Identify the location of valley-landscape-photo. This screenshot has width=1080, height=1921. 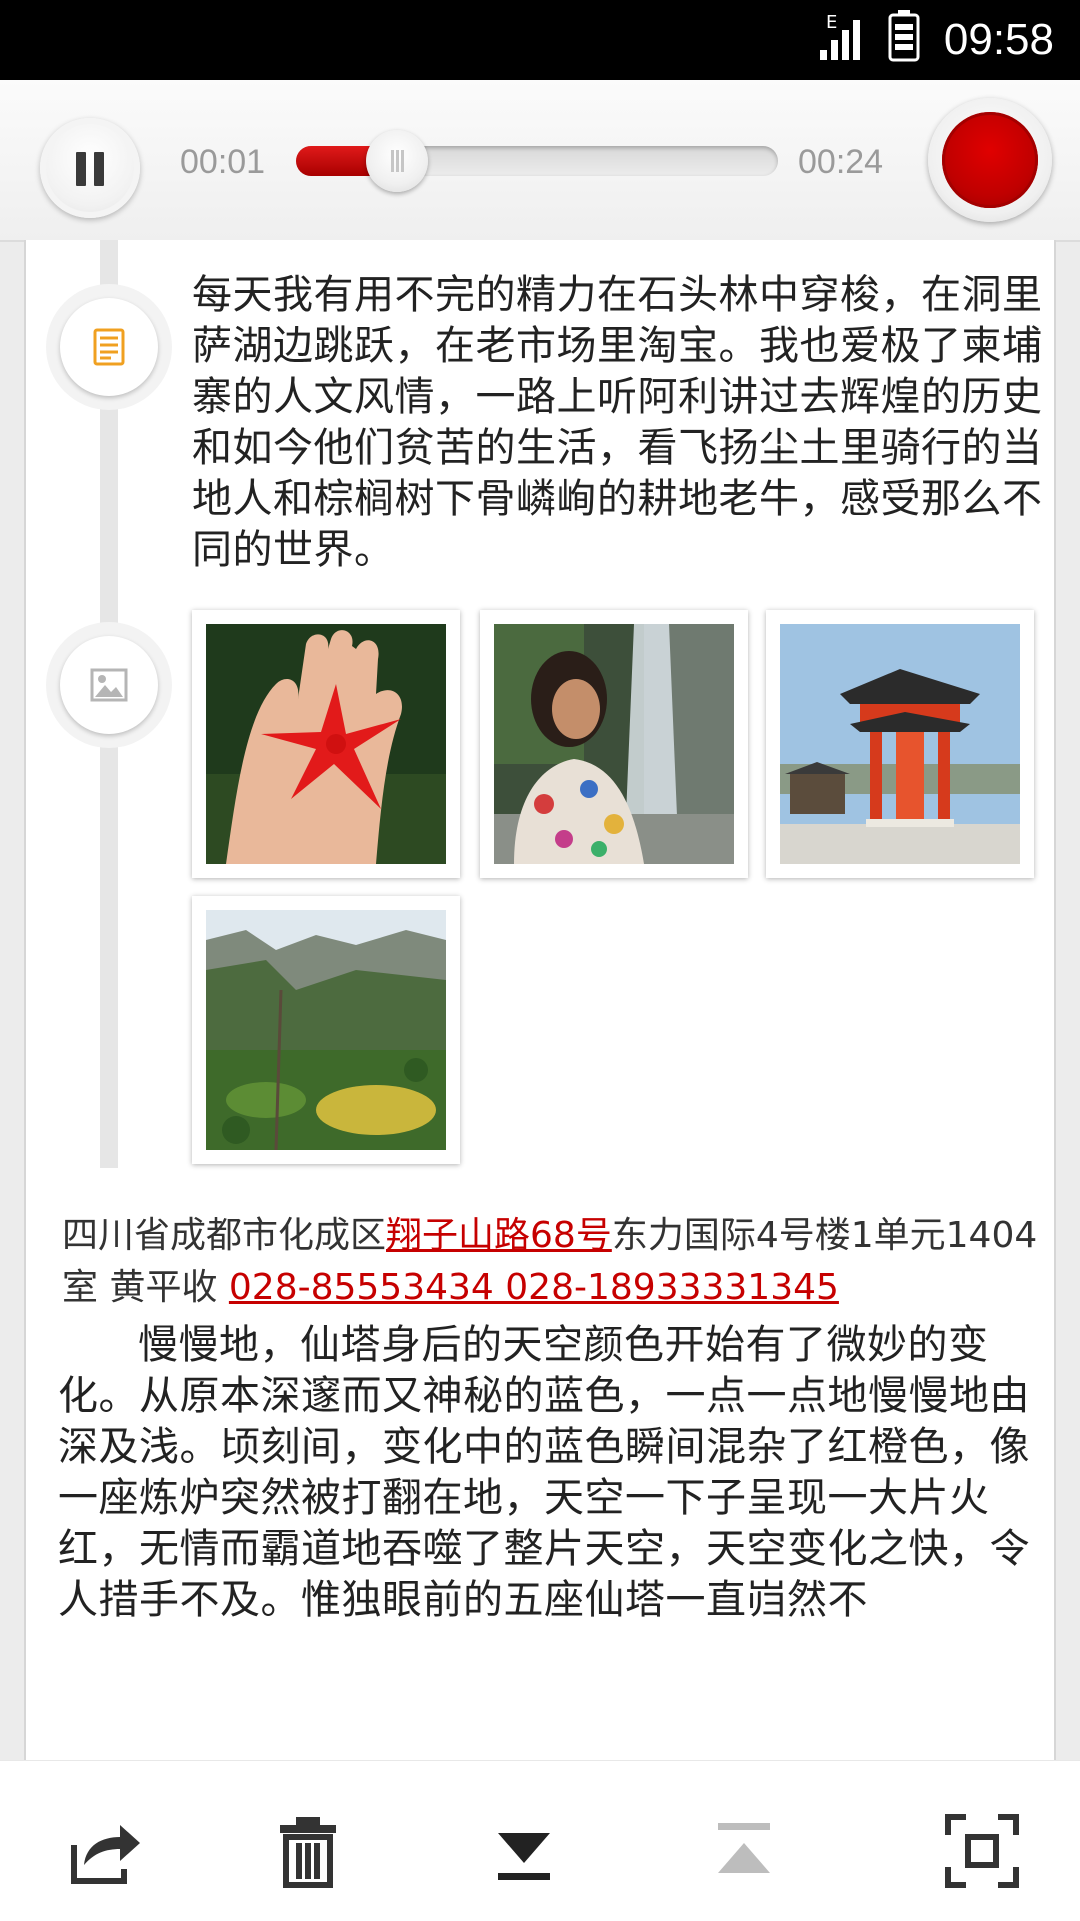
(326, 1030).